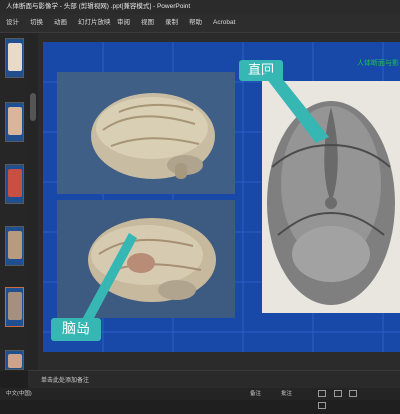 The image size is (400, 414). I want to click on label-insula: 脑岛, so click(76, 329).